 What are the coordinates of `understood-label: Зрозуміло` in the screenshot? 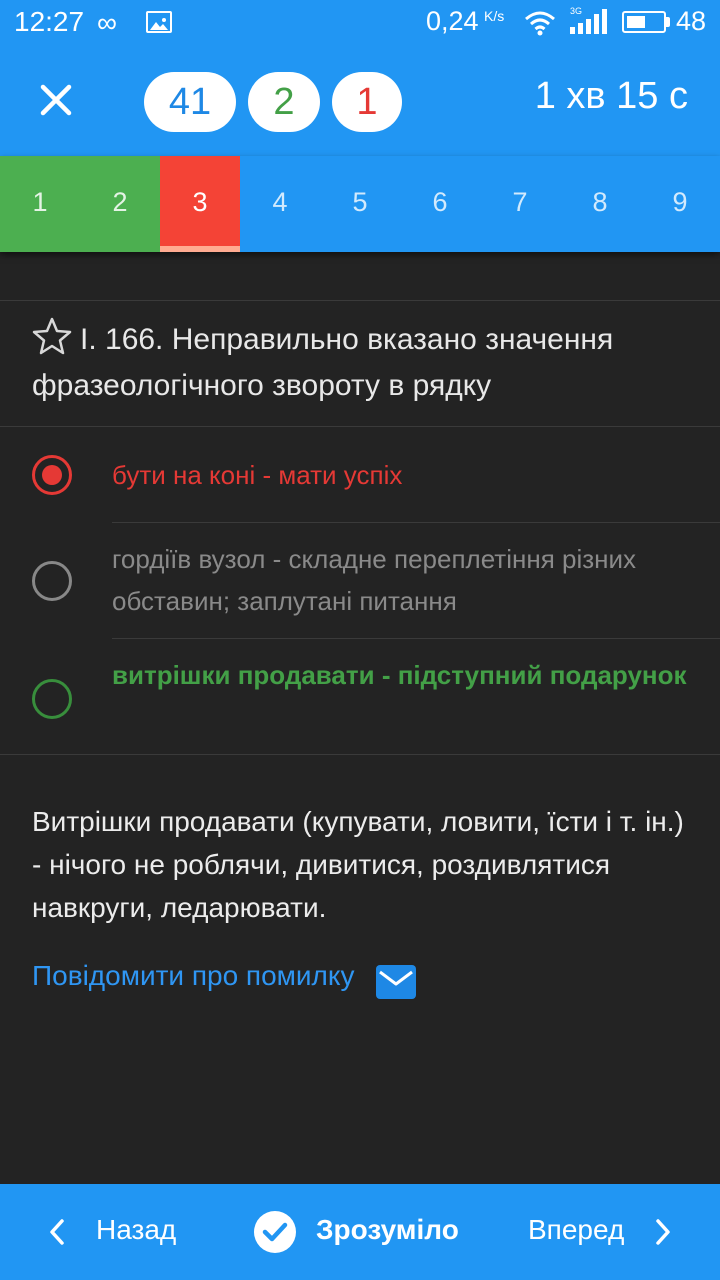 It's located at (387, 1229).